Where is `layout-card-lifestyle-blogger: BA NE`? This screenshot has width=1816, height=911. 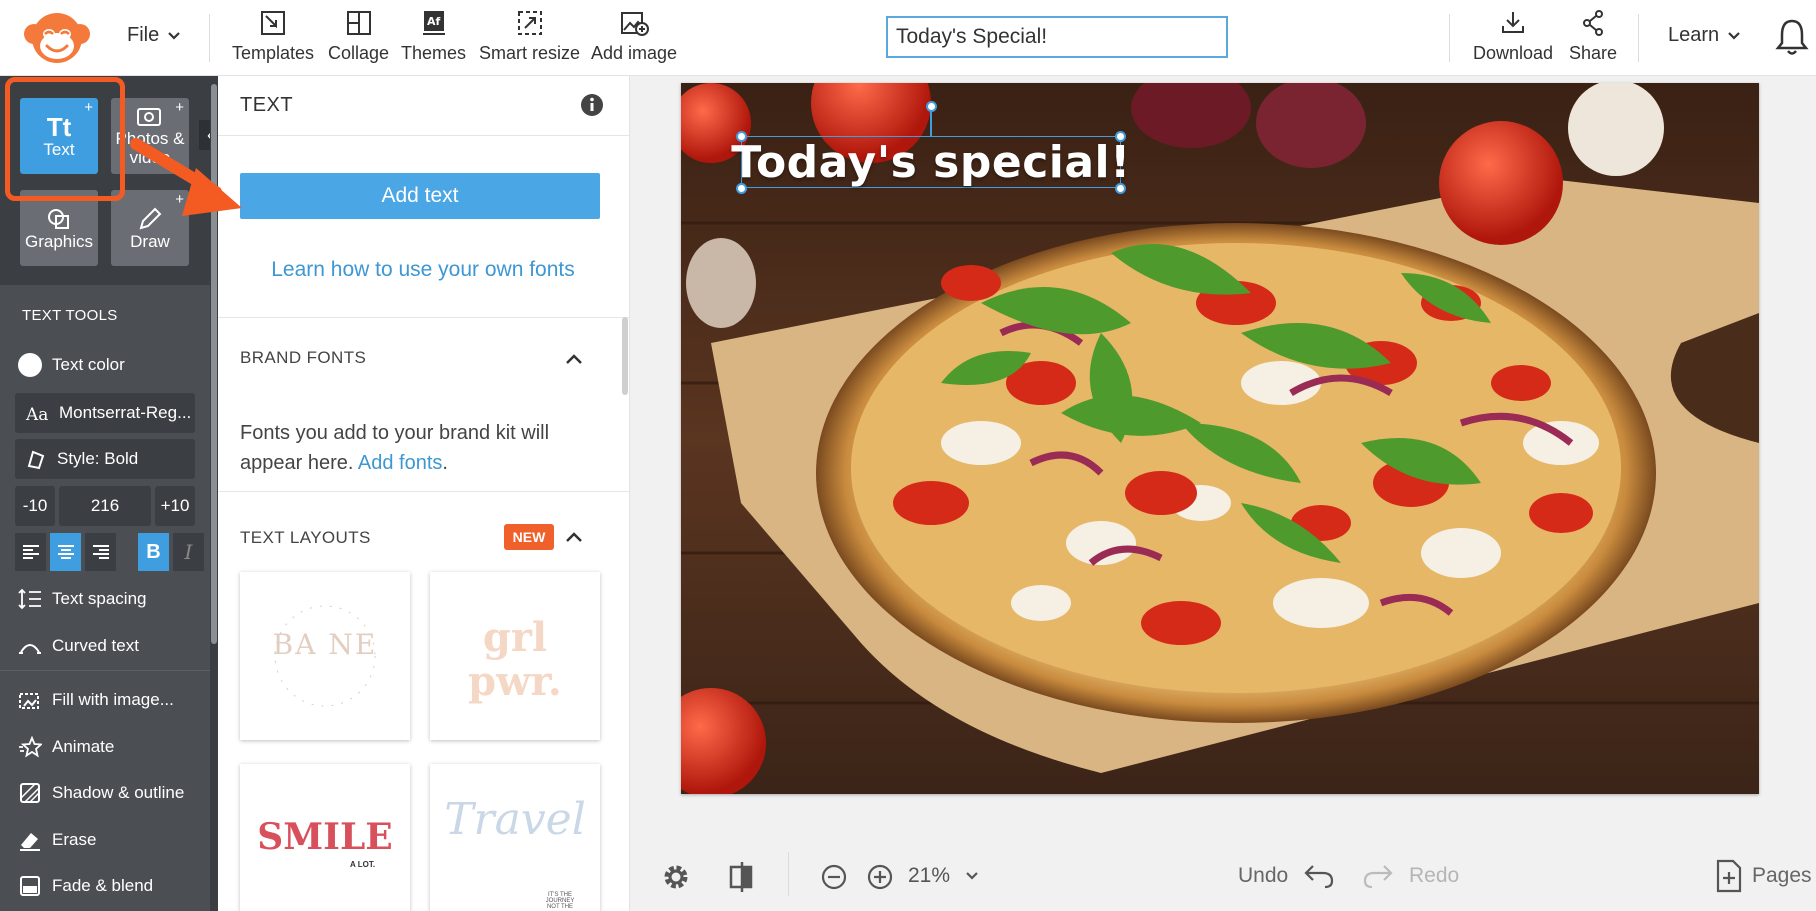 layout-card-lifestyle-blogger: BA NE is located at coordinates (325, 656).